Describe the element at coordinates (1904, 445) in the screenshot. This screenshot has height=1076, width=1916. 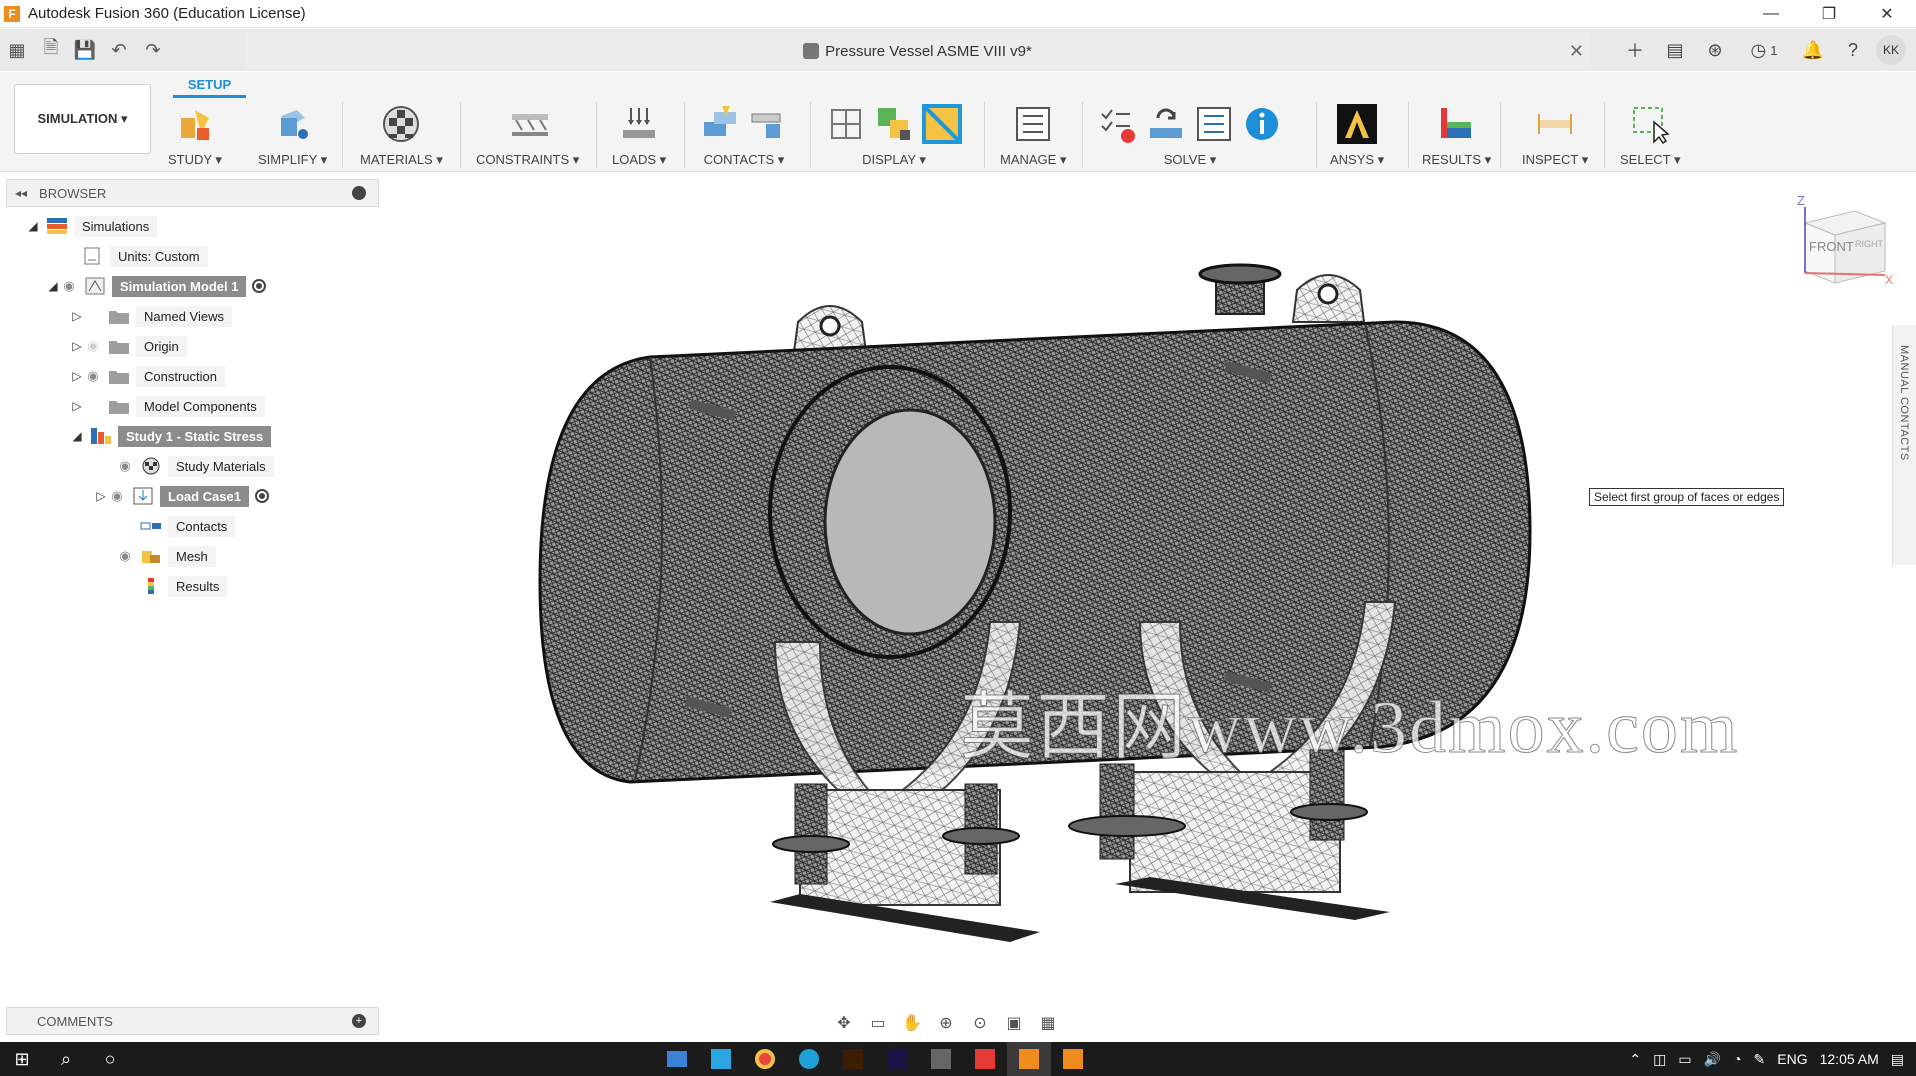
I see `manual-contacts-panel: MANUAL CONTACTS` at that location.